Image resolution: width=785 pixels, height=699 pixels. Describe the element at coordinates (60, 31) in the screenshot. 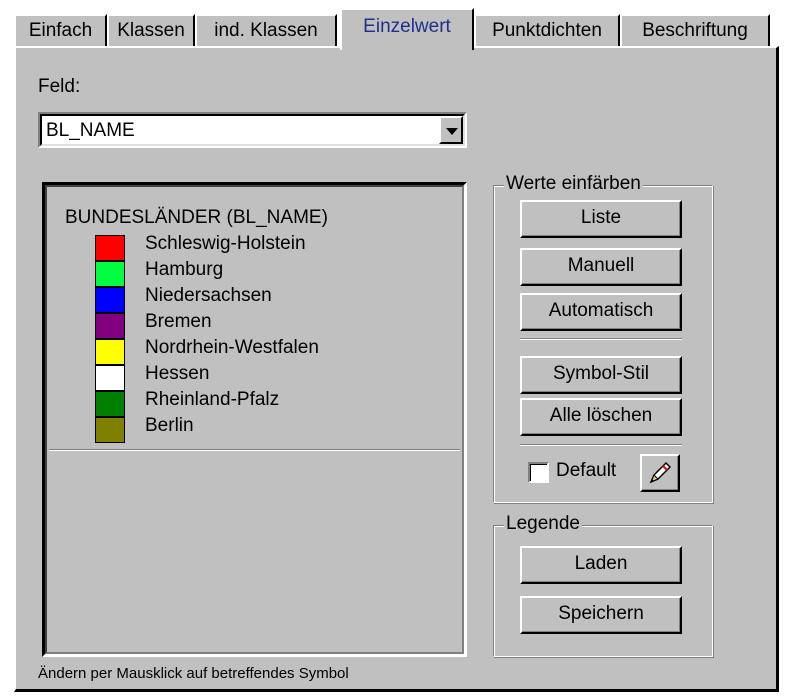

I see `tab-einfach: Einfach` at that location.